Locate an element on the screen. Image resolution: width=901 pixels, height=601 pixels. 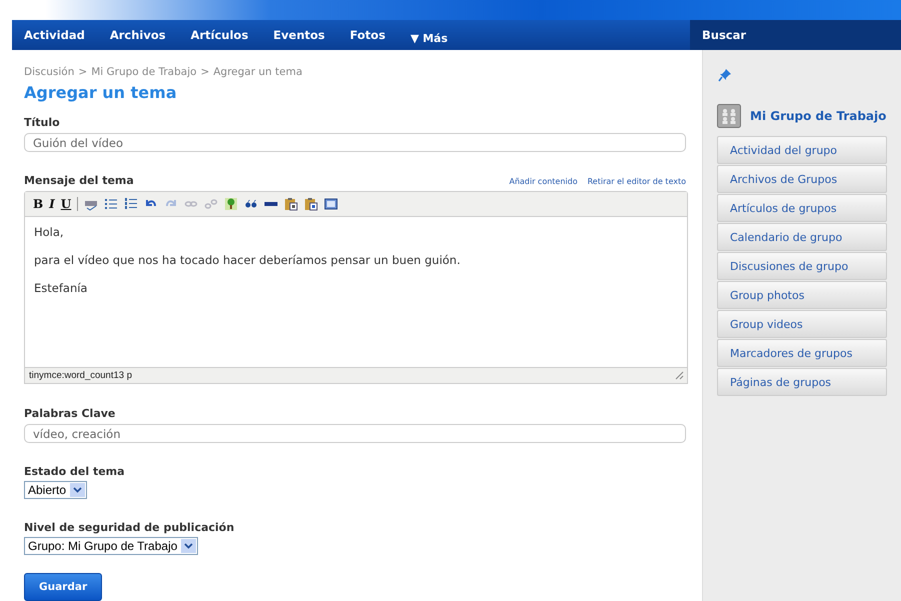
title-field: Guión del vídeo is located at coordinates (355, 142).